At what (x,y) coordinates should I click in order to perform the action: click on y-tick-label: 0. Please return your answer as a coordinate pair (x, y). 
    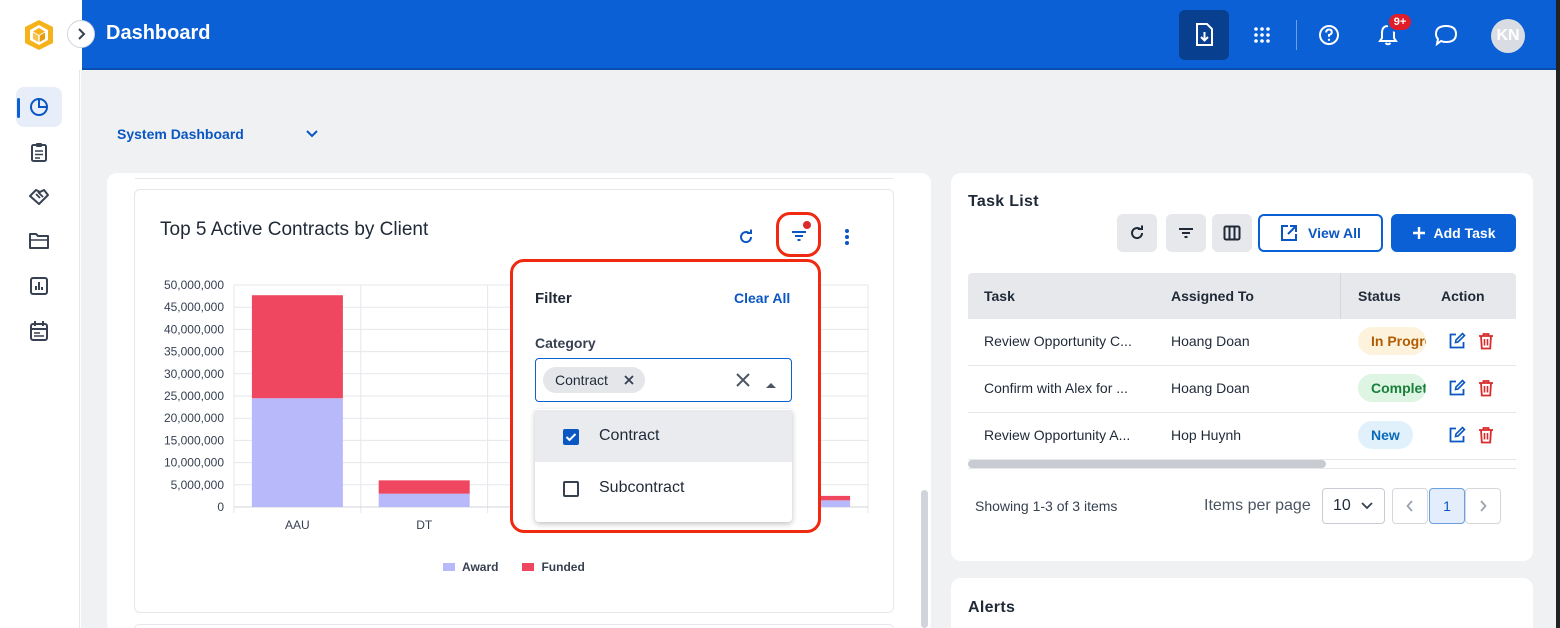
    Looking at the image, I should click on (220, 507).